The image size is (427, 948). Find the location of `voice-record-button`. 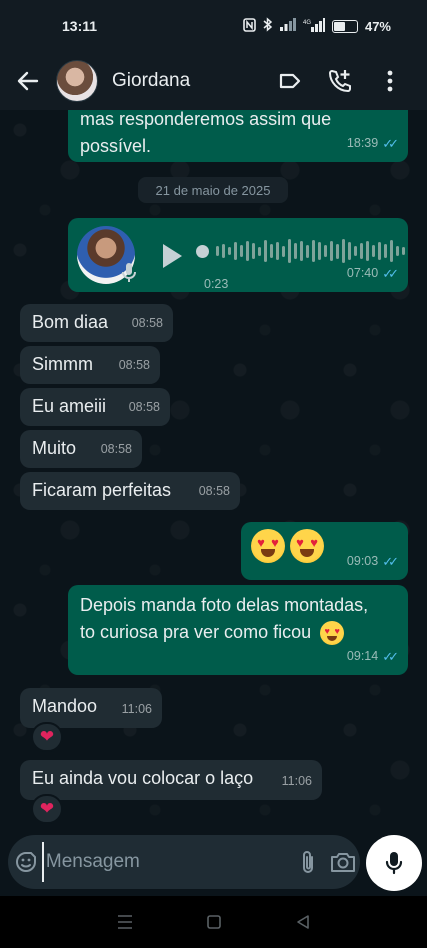

voice-record-button is located at coordinates (394, 863).